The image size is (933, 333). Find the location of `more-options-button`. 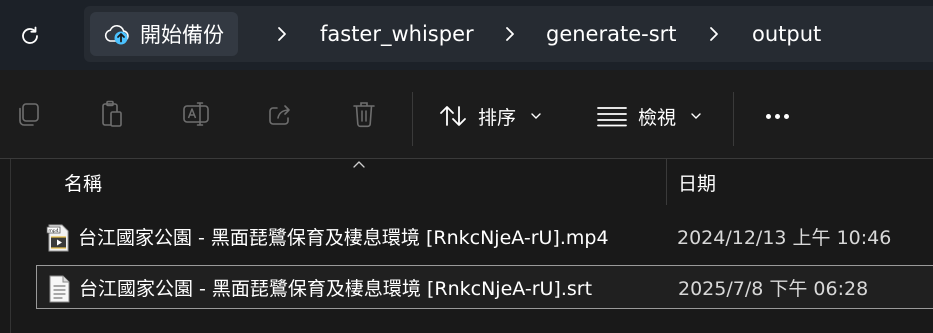

more-options-button is located at coordinates (777, 116).